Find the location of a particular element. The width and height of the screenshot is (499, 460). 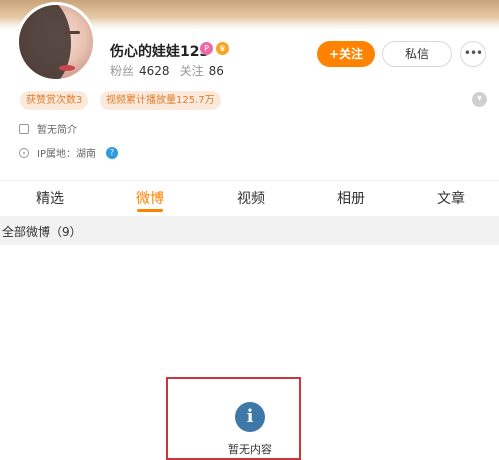

follow-button: +关注 is located at coordinates (346, 54).